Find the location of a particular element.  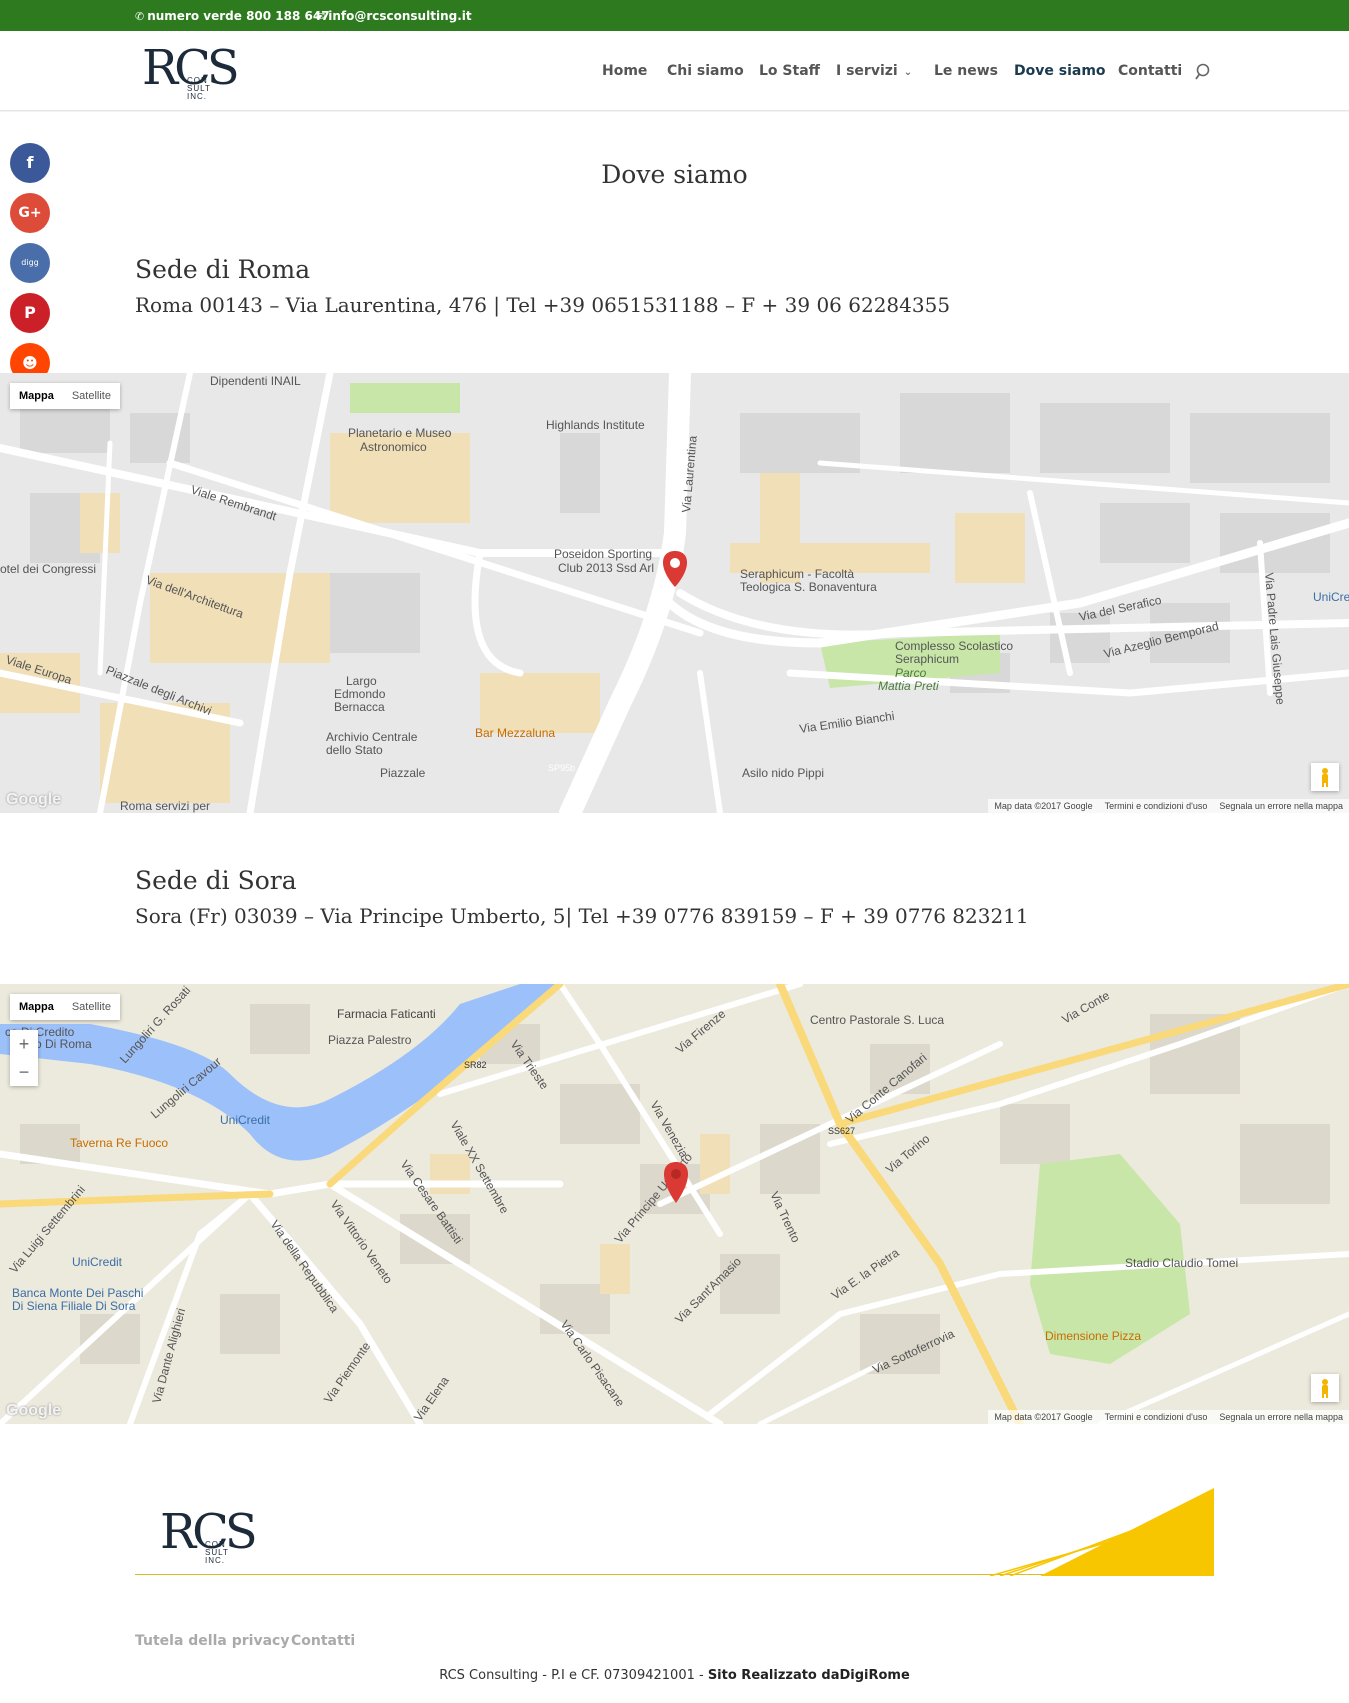

map-label: Di Siena Filiale Di Sora is located at coordinates (74, 1306).